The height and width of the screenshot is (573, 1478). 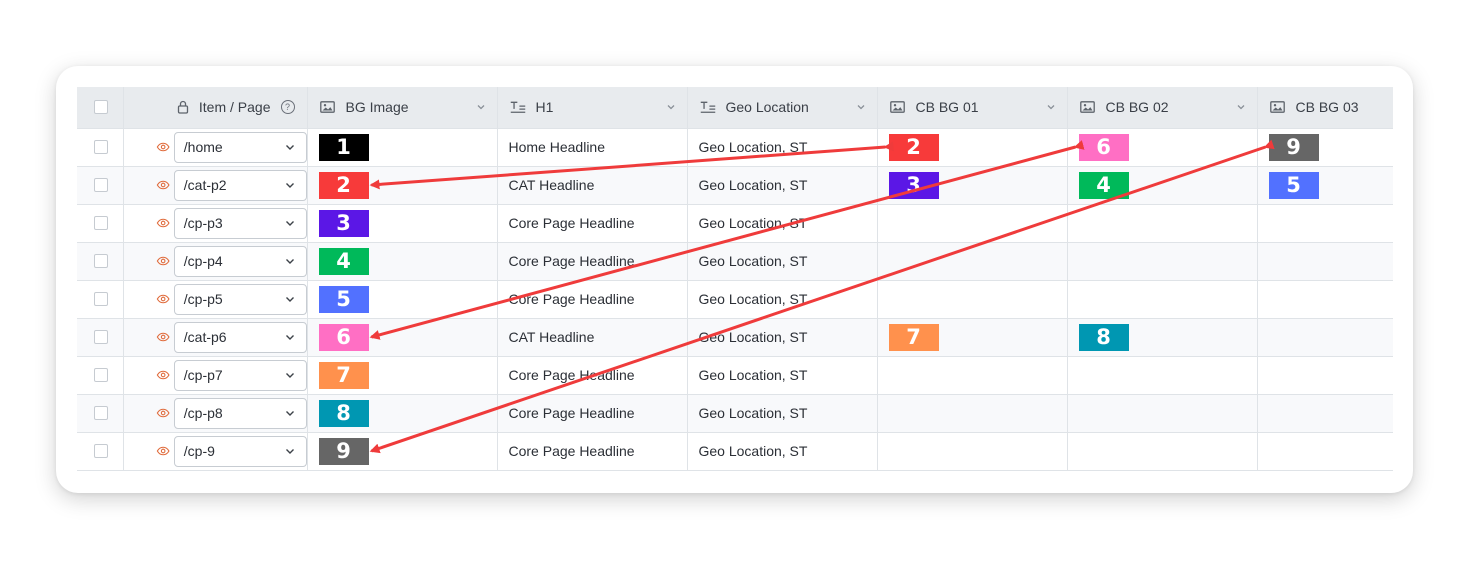 I want to click on cb-bg-02-thumbnail: 6, so click(x=1103, y=147).